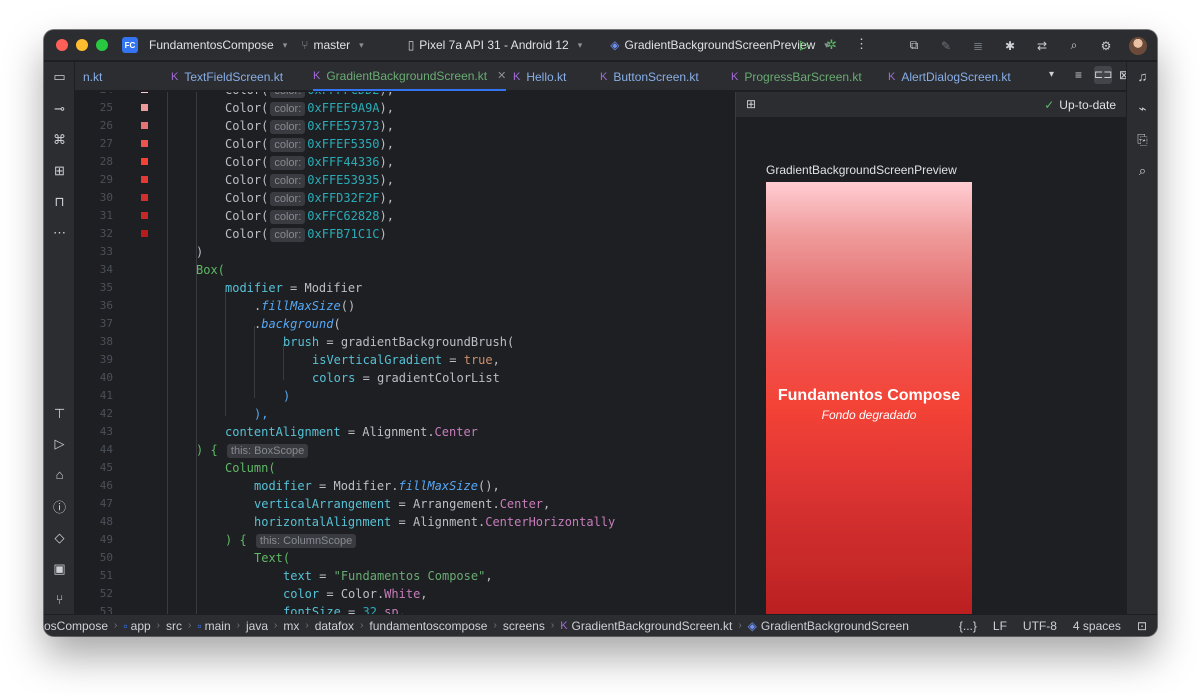 This screenshot has height=694, width=1200. I want to click on gradle-icon: ⌁, so click(1142, 108).